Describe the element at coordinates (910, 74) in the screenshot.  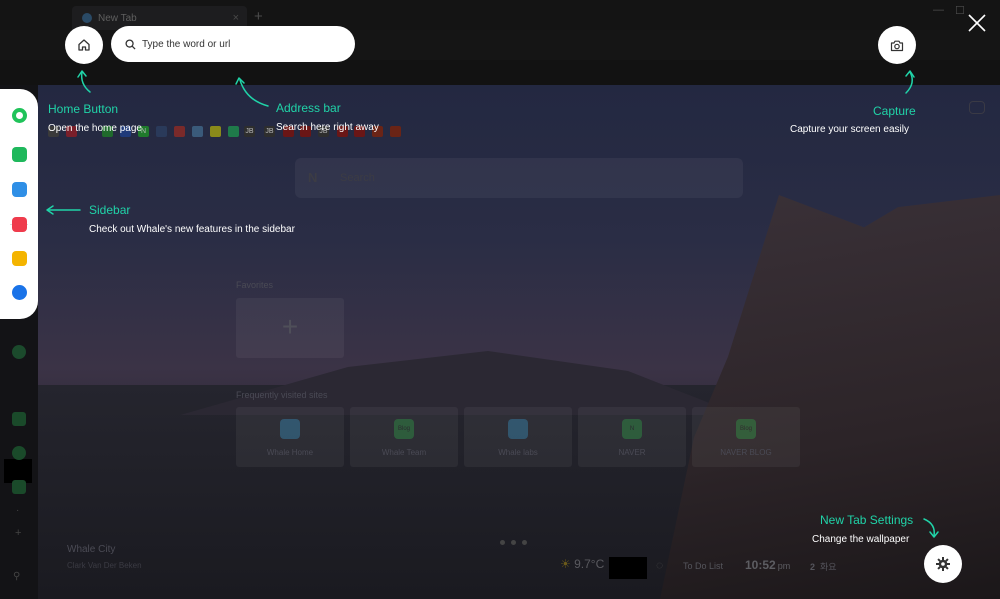
I see `capture-arrow-head` at that location.